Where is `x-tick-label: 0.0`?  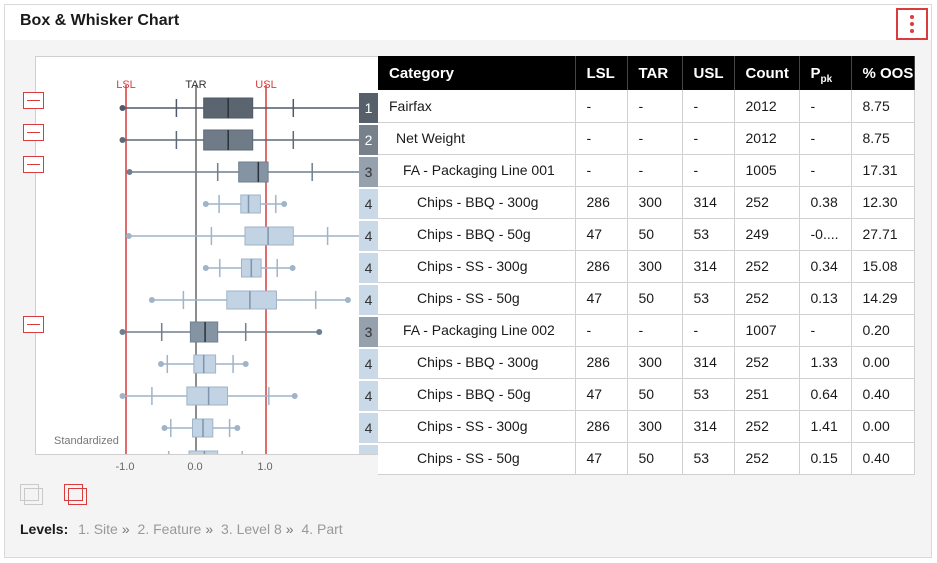
x-tick-label: 0.0 is located at coordinates (195, 467).